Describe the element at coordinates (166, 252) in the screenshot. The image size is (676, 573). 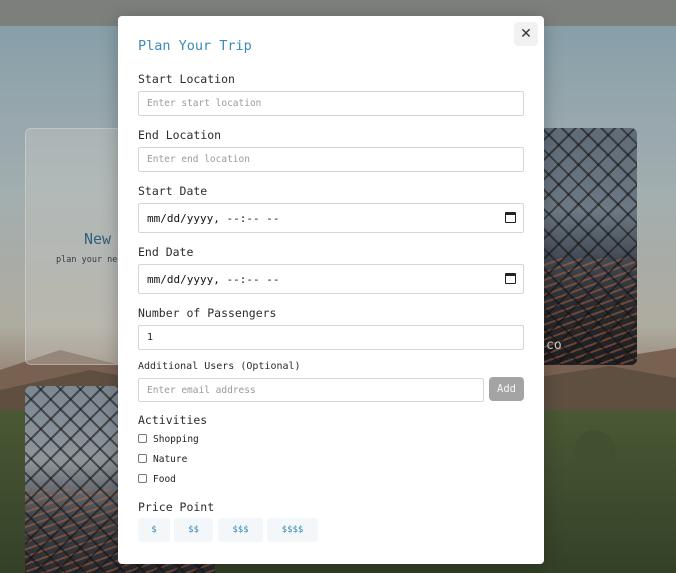
I see `end-date-label: End Date` at that location.